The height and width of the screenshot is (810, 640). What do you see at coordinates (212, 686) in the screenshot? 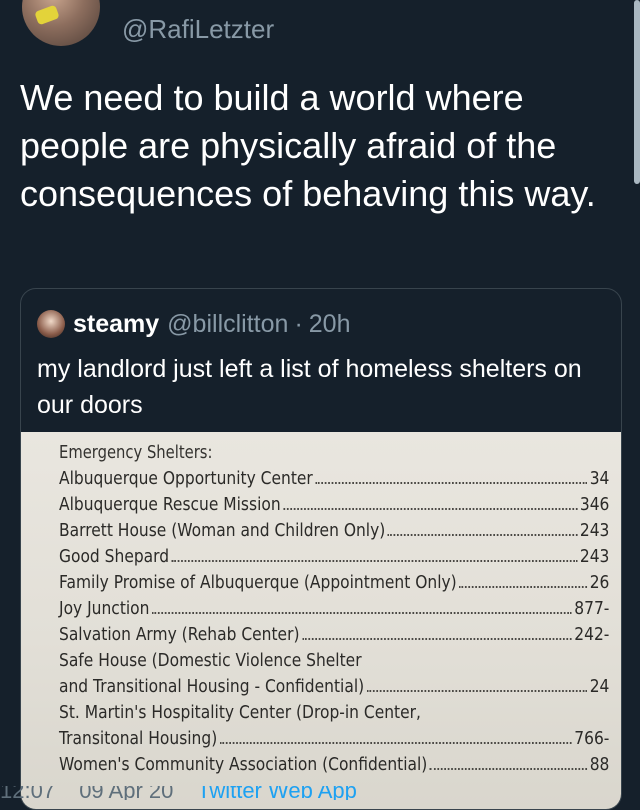
I see `shelter-name: and Transitional Housing - Confidential)` at bounding box center [212, 686].